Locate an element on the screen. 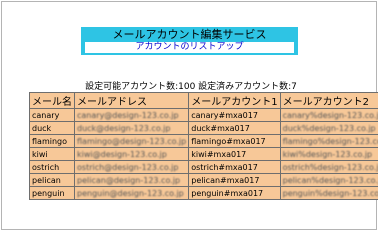 The image size is (378, 240). cell-mail-account-1: penguin#mxa017 is located at coordinates (234, 193).